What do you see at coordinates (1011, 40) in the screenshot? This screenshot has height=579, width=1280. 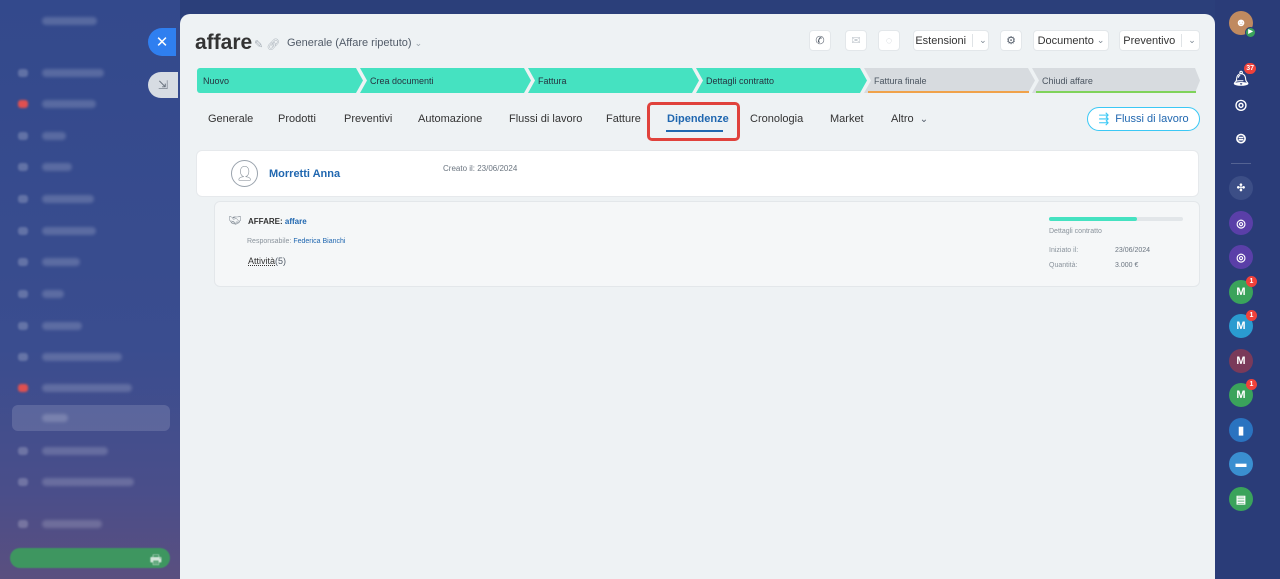 I see `settings-button: ⚙` at bounding box center [1011, 40].